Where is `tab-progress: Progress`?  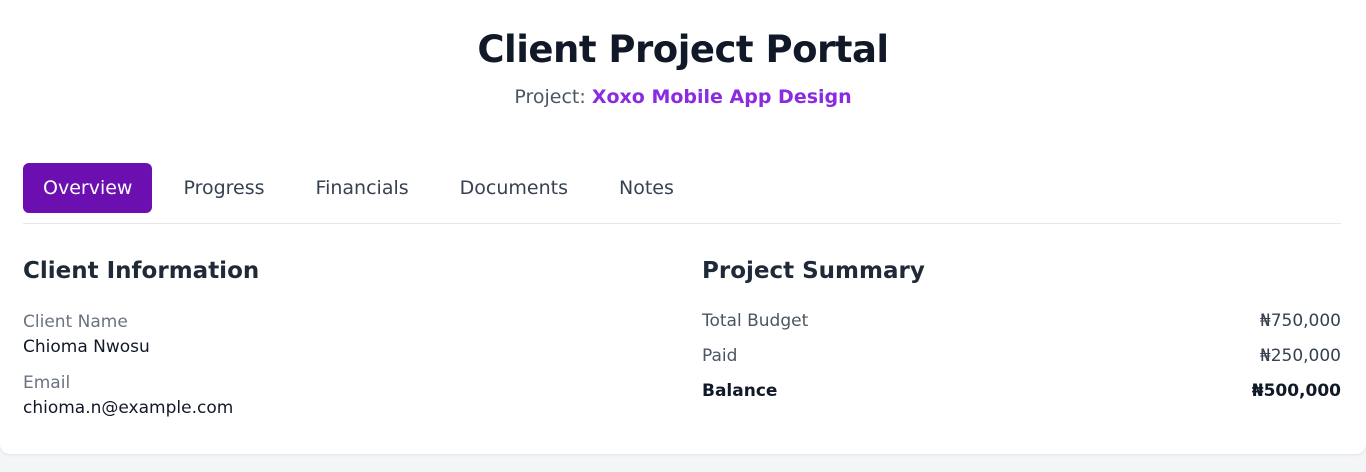 tab-progress: Progress is located at coordinates (223, 188).